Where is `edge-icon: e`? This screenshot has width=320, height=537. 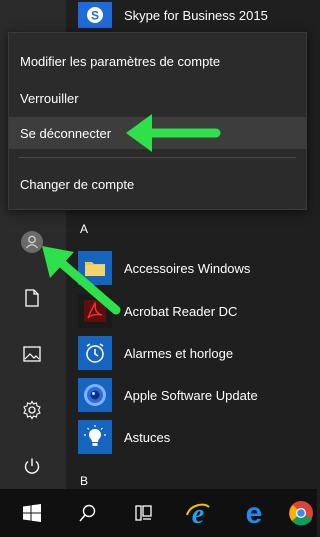 edge-icon: e is located at coordinates (254, 513).